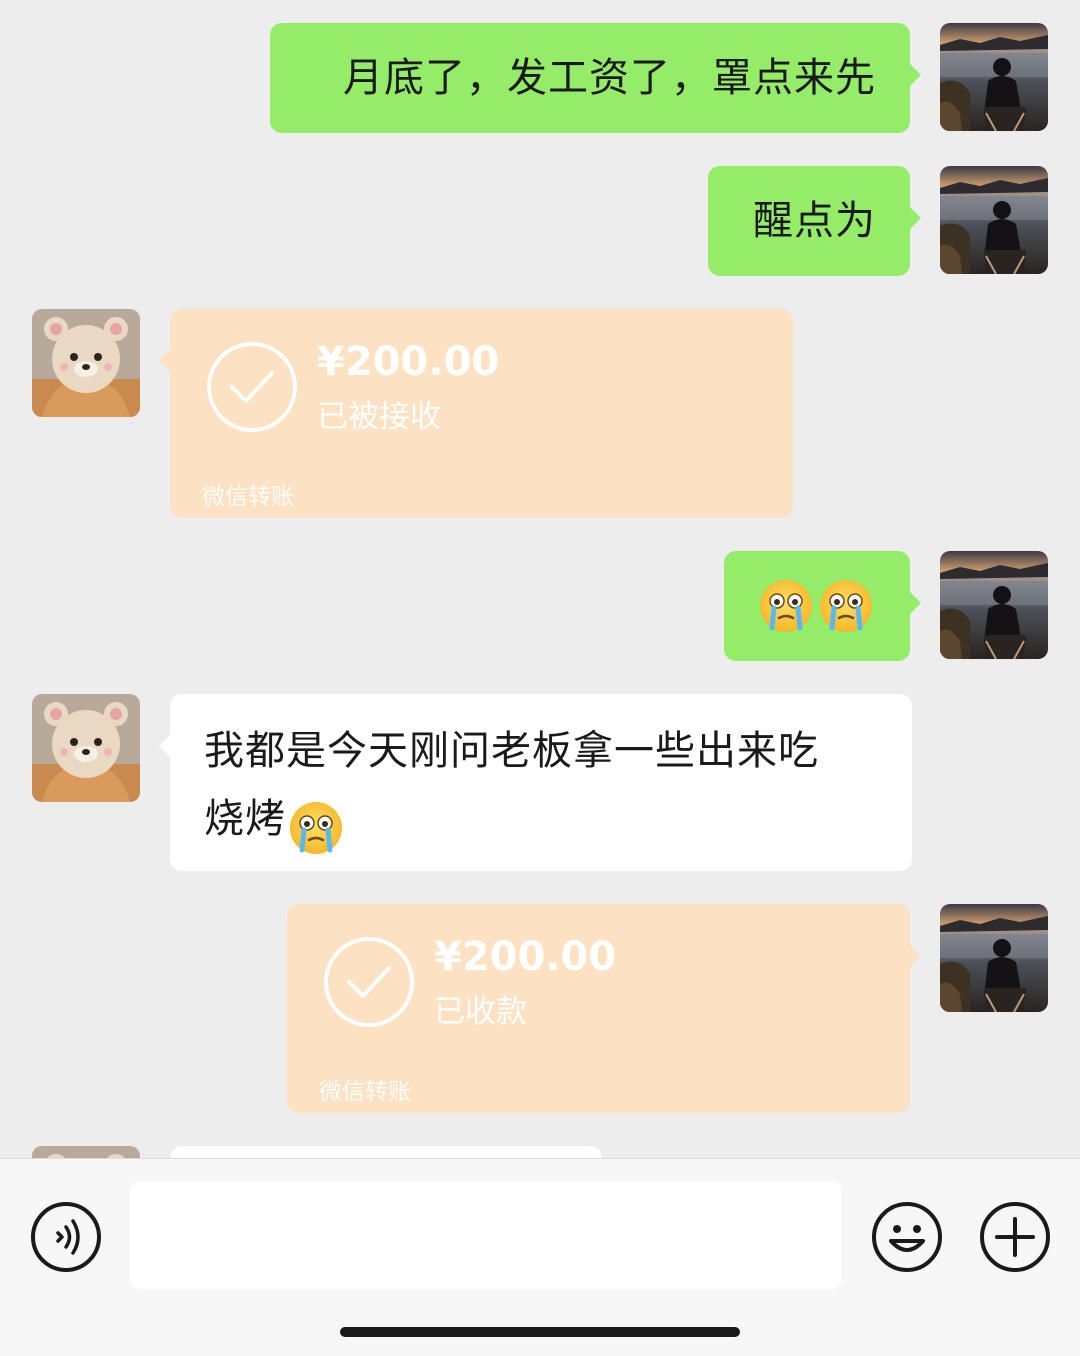  I want to click on plus-icon, so click(1015, 1237).